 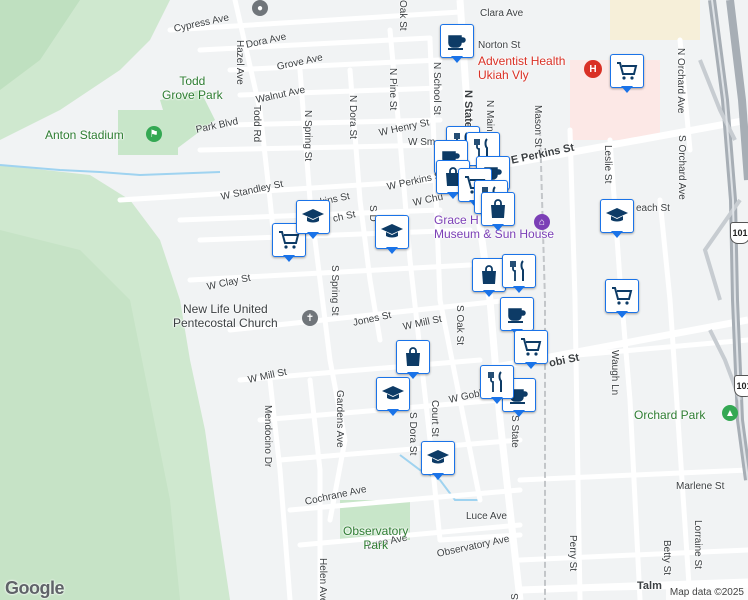 What do you see at coordinates (649, 586) in the screenshot?
I see `street-talm: Talm` at bounding box center [649, 586].